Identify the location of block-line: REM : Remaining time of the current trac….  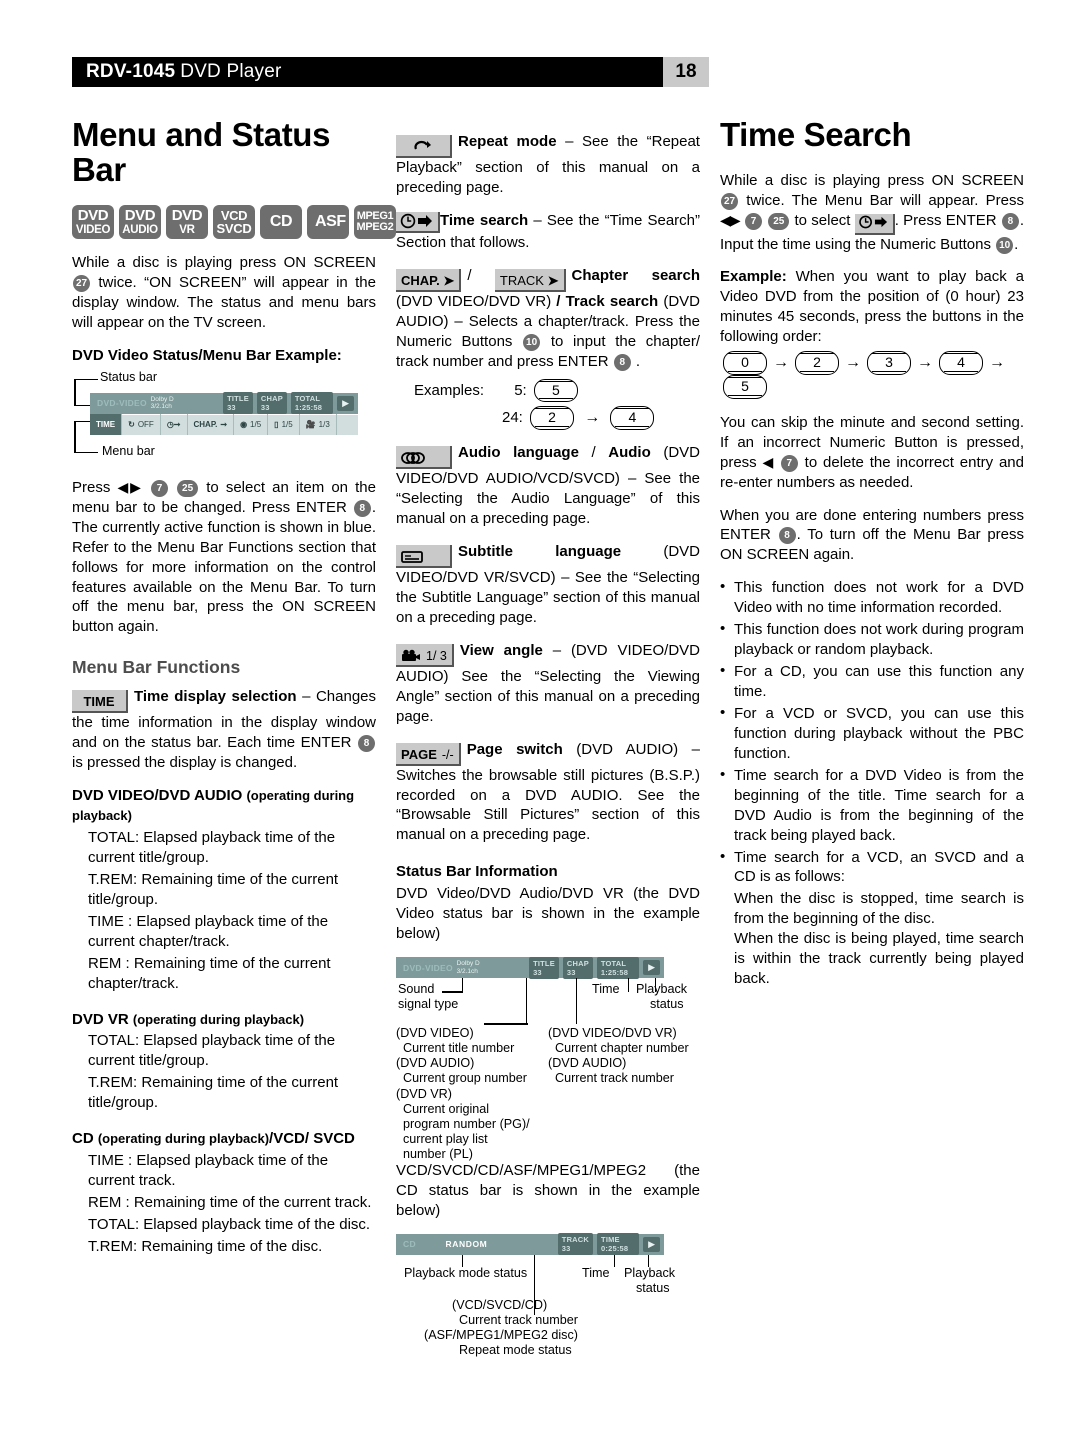
(230, 1203).